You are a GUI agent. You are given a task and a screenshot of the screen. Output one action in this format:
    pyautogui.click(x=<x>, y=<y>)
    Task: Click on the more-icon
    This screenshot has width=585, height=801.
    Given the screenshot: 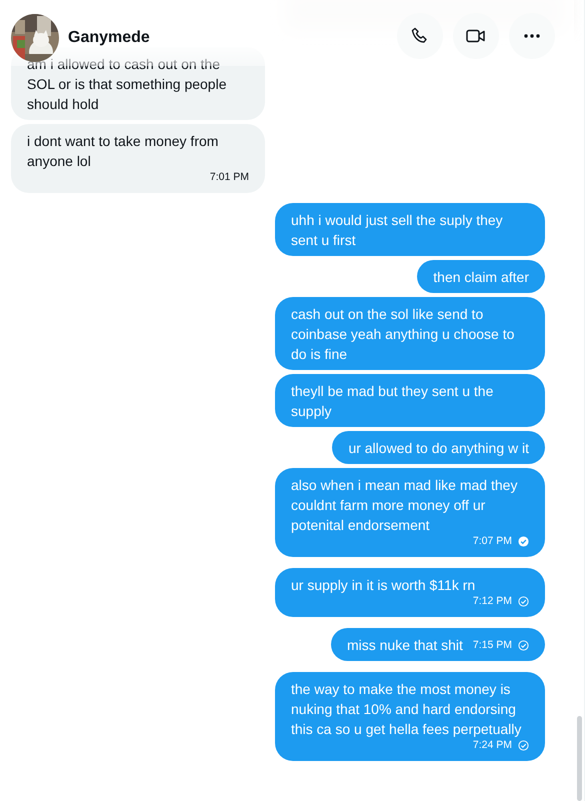 What is the action you would take?
    pyautogui.click(x=532, y=36)
    